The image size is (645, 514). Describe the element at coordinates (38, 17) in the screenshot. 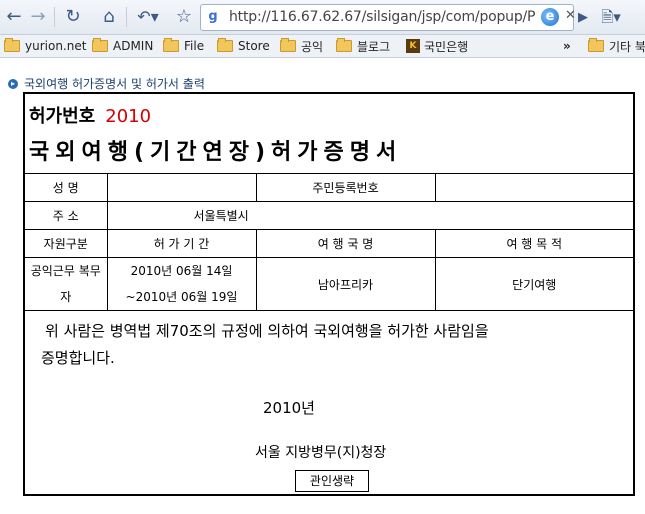

I see `forward-arrow-icon: →` at that location.